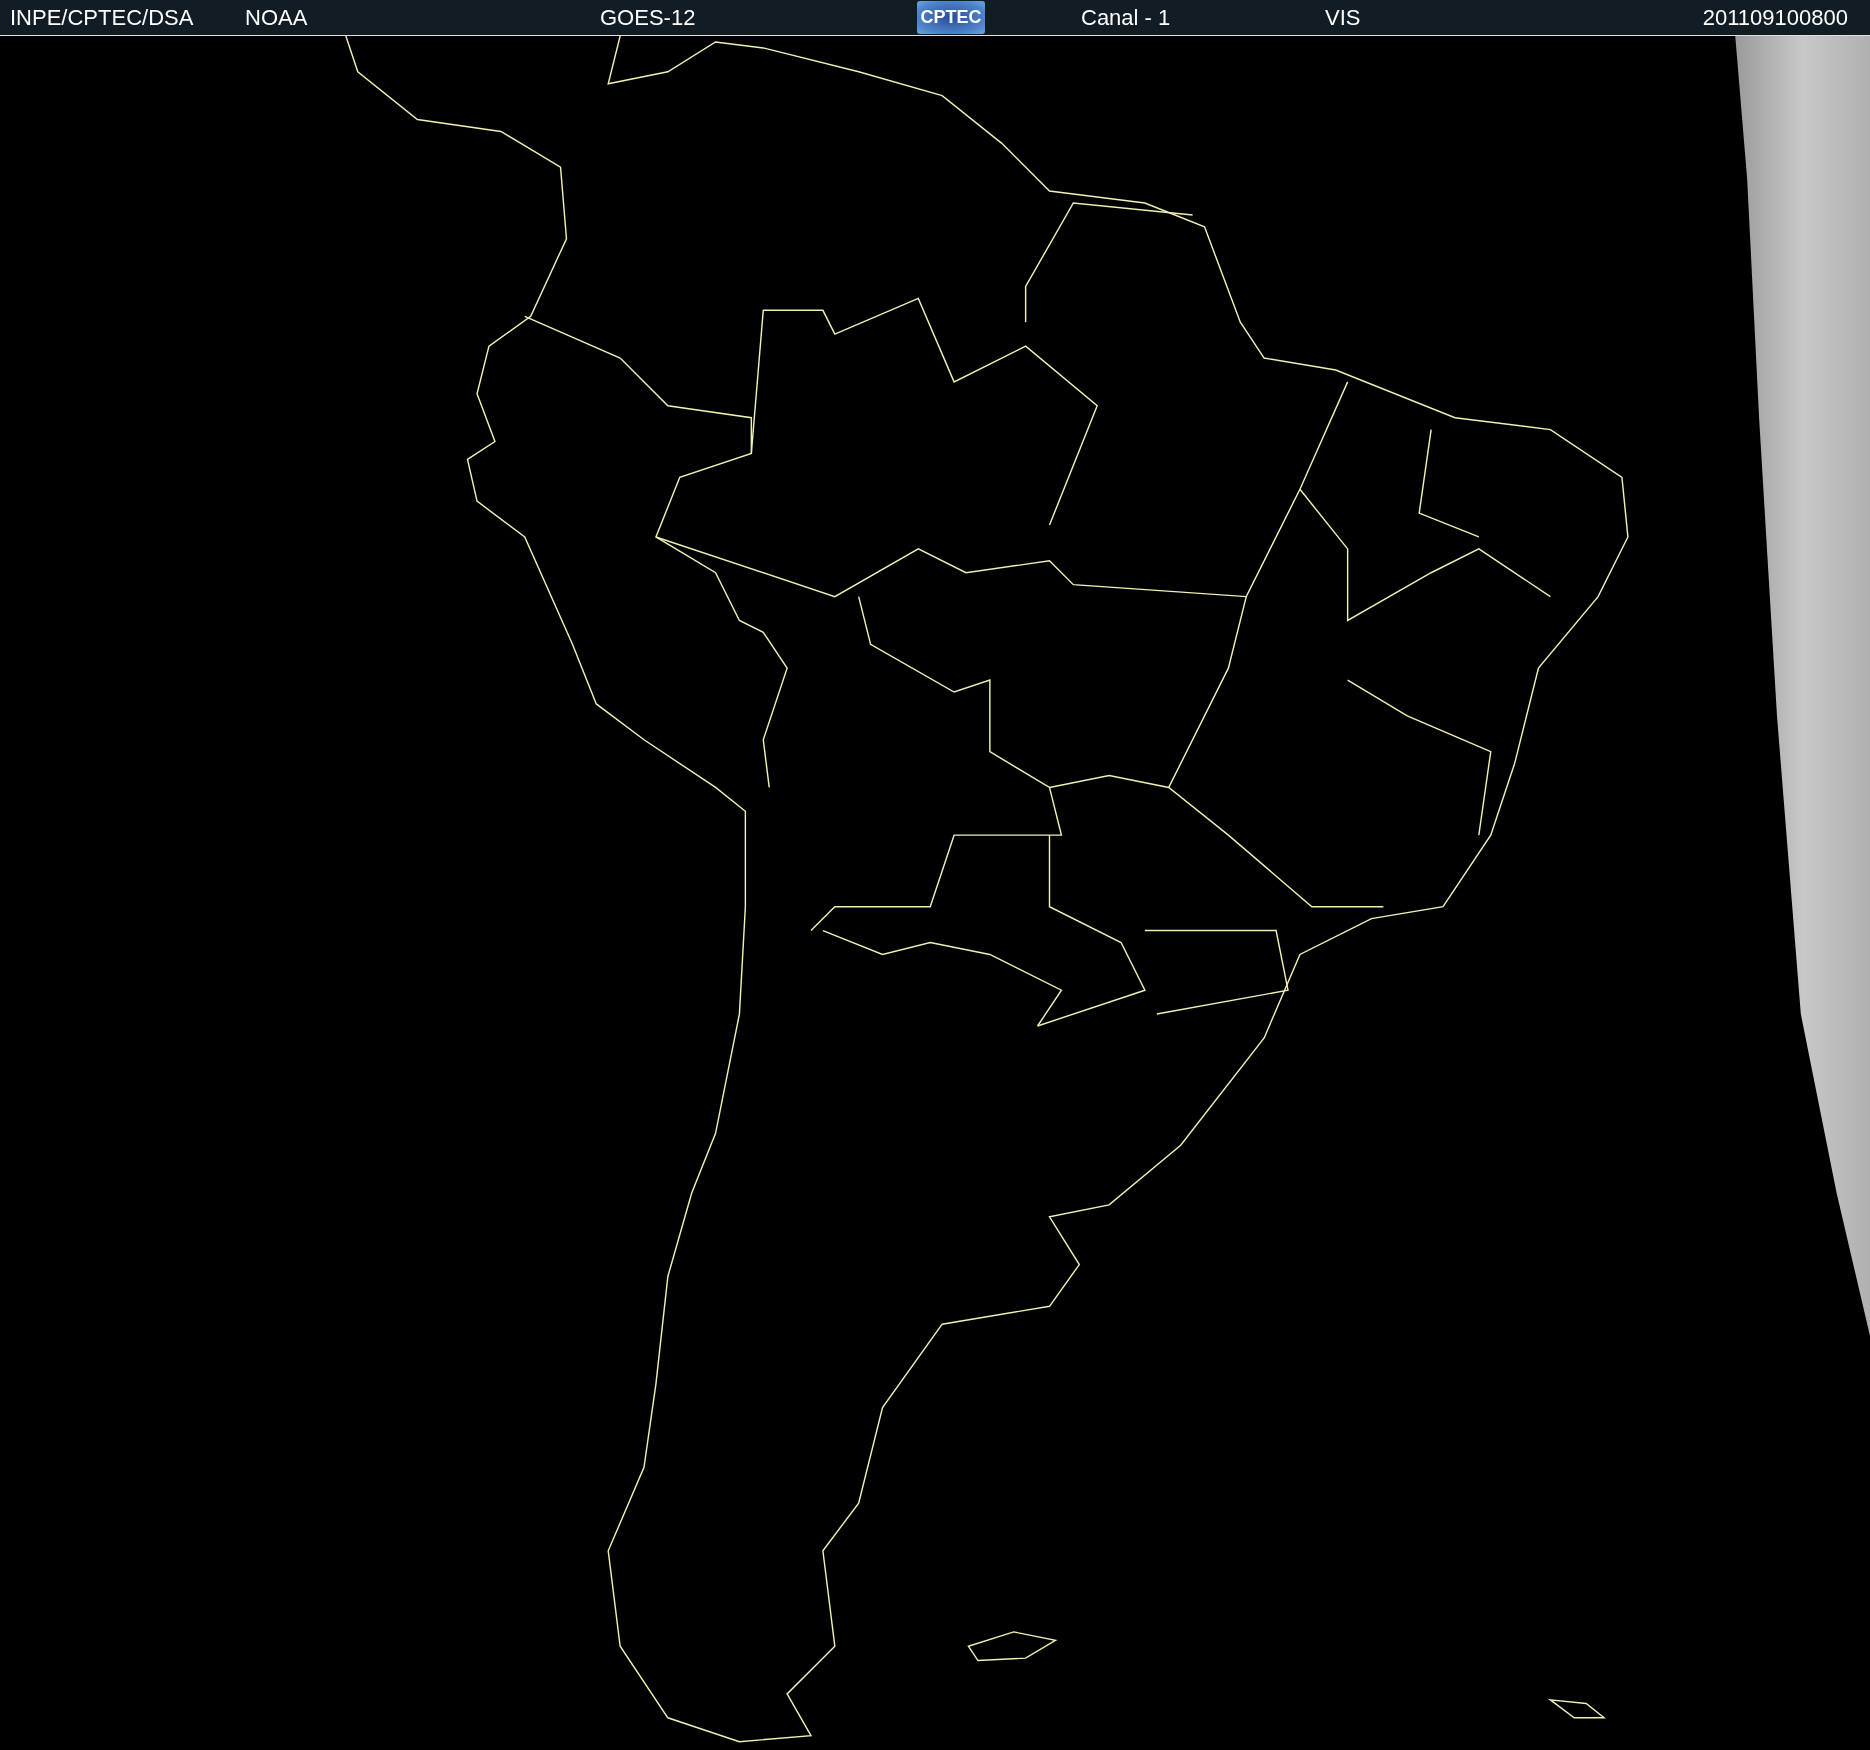  Describe the element at coordinates (1126, 17) in the screenshot. I see `header-text: Canal - 1` at that location.